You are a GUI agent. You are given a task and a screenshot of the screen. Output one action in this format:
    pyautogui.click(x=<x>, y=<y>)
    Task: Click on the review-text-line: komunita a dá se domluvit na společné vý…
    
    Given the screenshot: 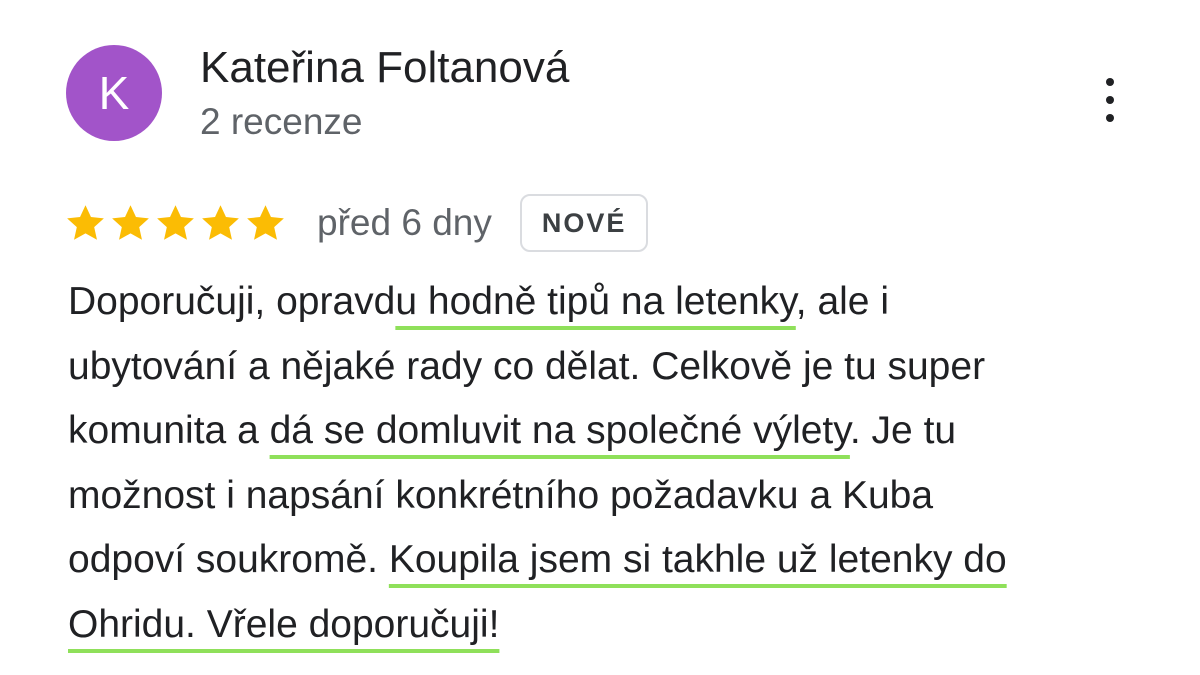 What is the action you would take?
    pyautogui.click(x=618, y=431)
    